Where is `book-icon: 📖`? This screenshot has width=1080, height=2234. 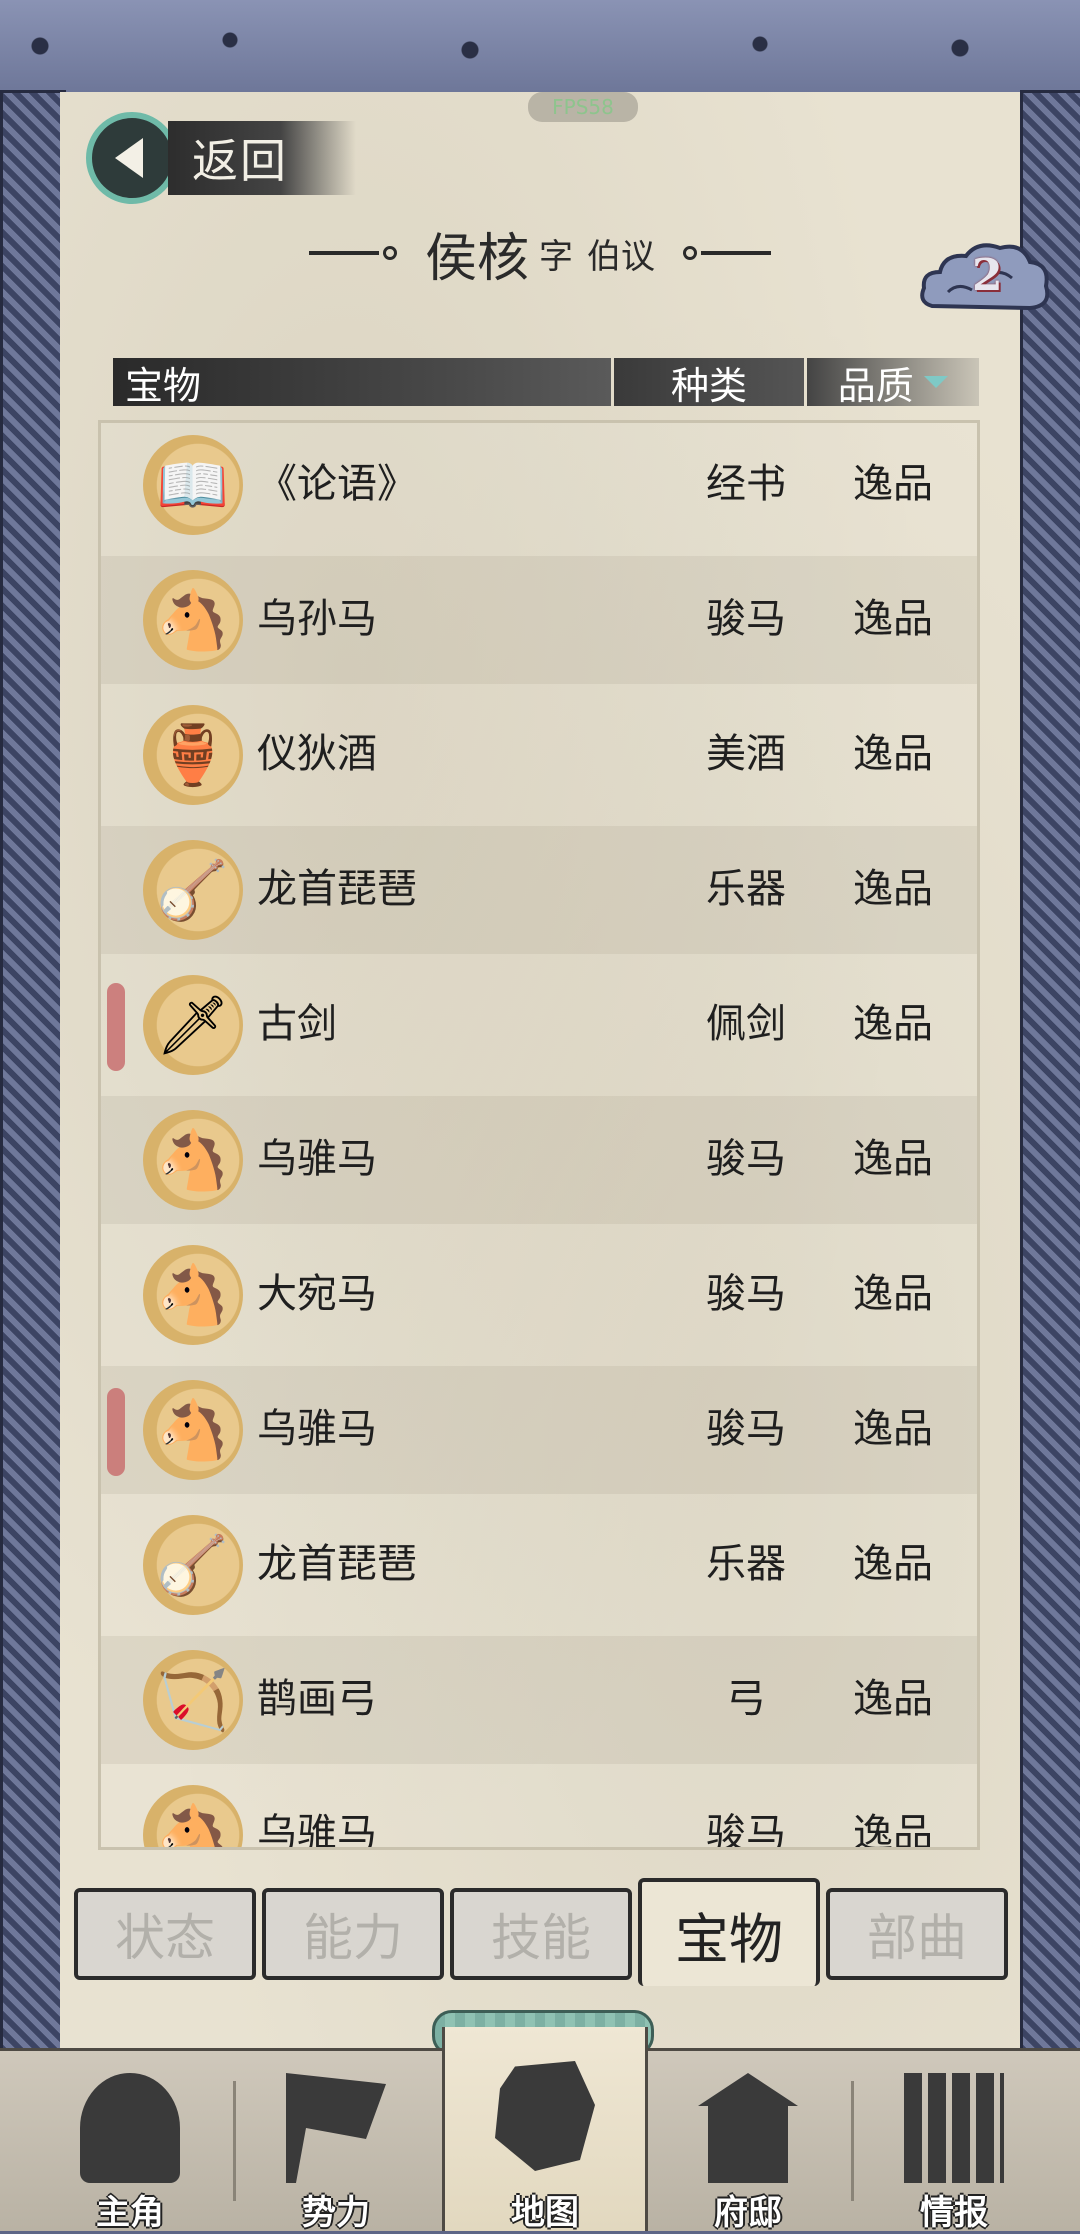
book-icon: 📖 is located at coordinates (193, 485).